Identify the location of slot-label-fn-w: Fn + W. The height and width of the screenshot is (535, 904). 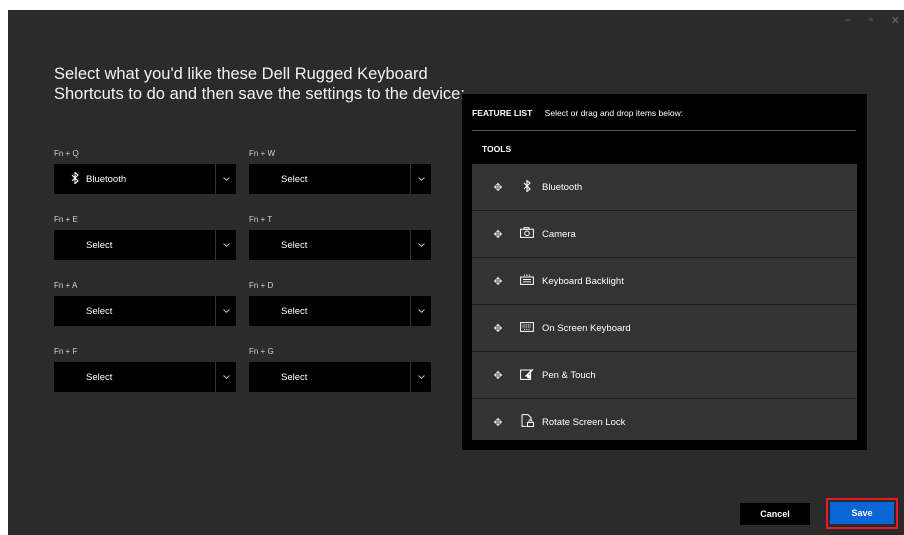
(262, 153).